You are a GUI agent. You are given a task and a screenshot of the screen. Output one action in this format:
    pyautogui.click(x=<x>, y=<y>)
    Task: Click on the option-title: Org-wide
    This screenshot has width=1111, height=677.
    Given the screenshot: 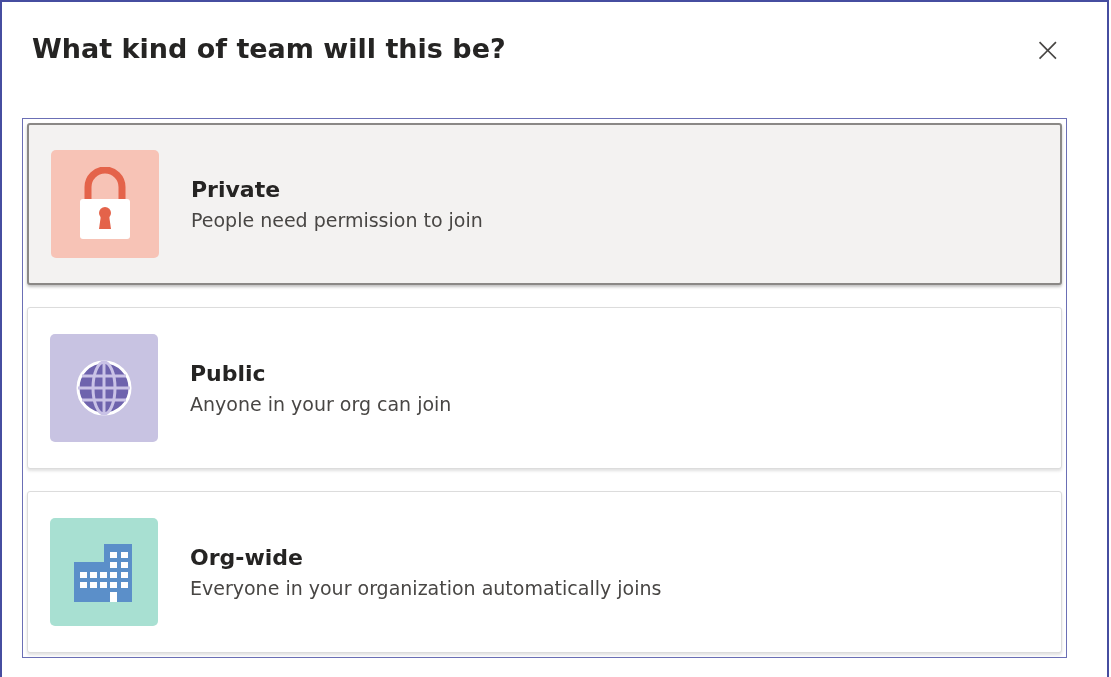 What is the action you would take?
    pyautogui.click(x=247, y=558)
    